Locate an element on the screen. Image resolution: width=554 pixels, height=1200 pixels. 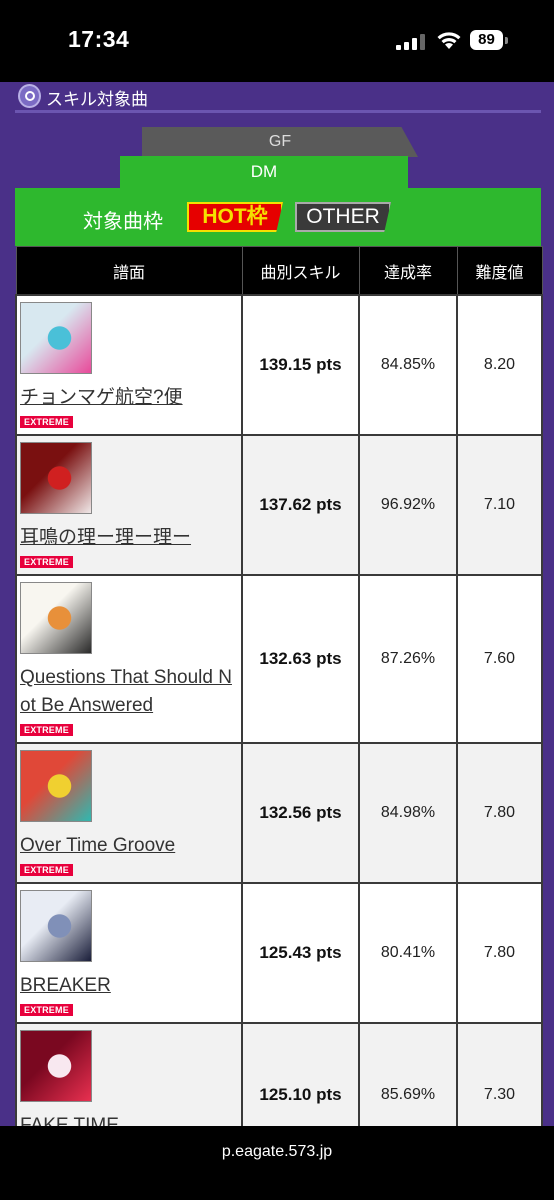
table-row: チョンマゲ航空?便 EXTREME 139.15 pts 84.85% 8.20 is located at coordinates (279, 365).